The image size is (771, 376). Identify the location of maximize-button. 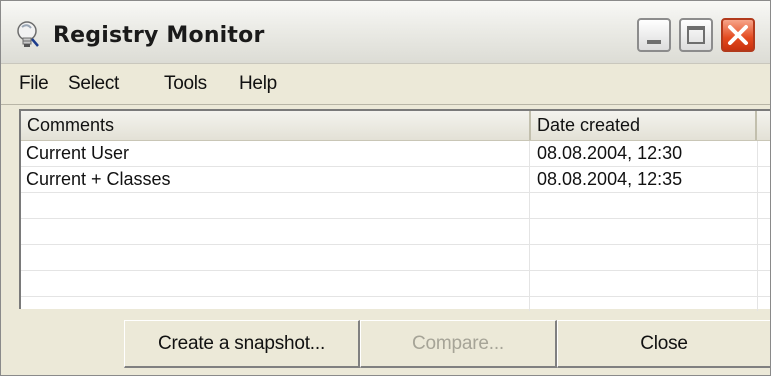
(696, 35).